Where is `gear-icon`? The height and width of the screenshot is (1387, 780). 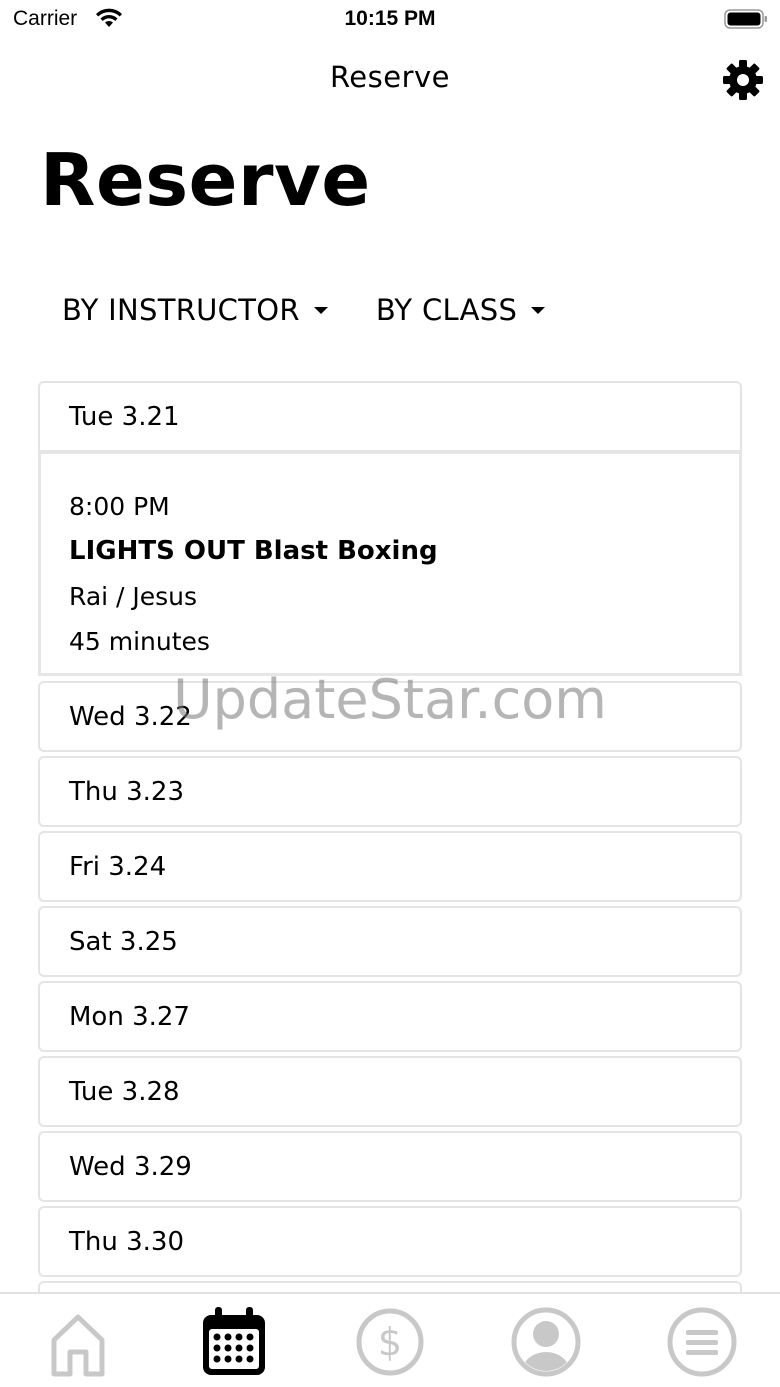 gear-icon is located at coordinates (743, 80).